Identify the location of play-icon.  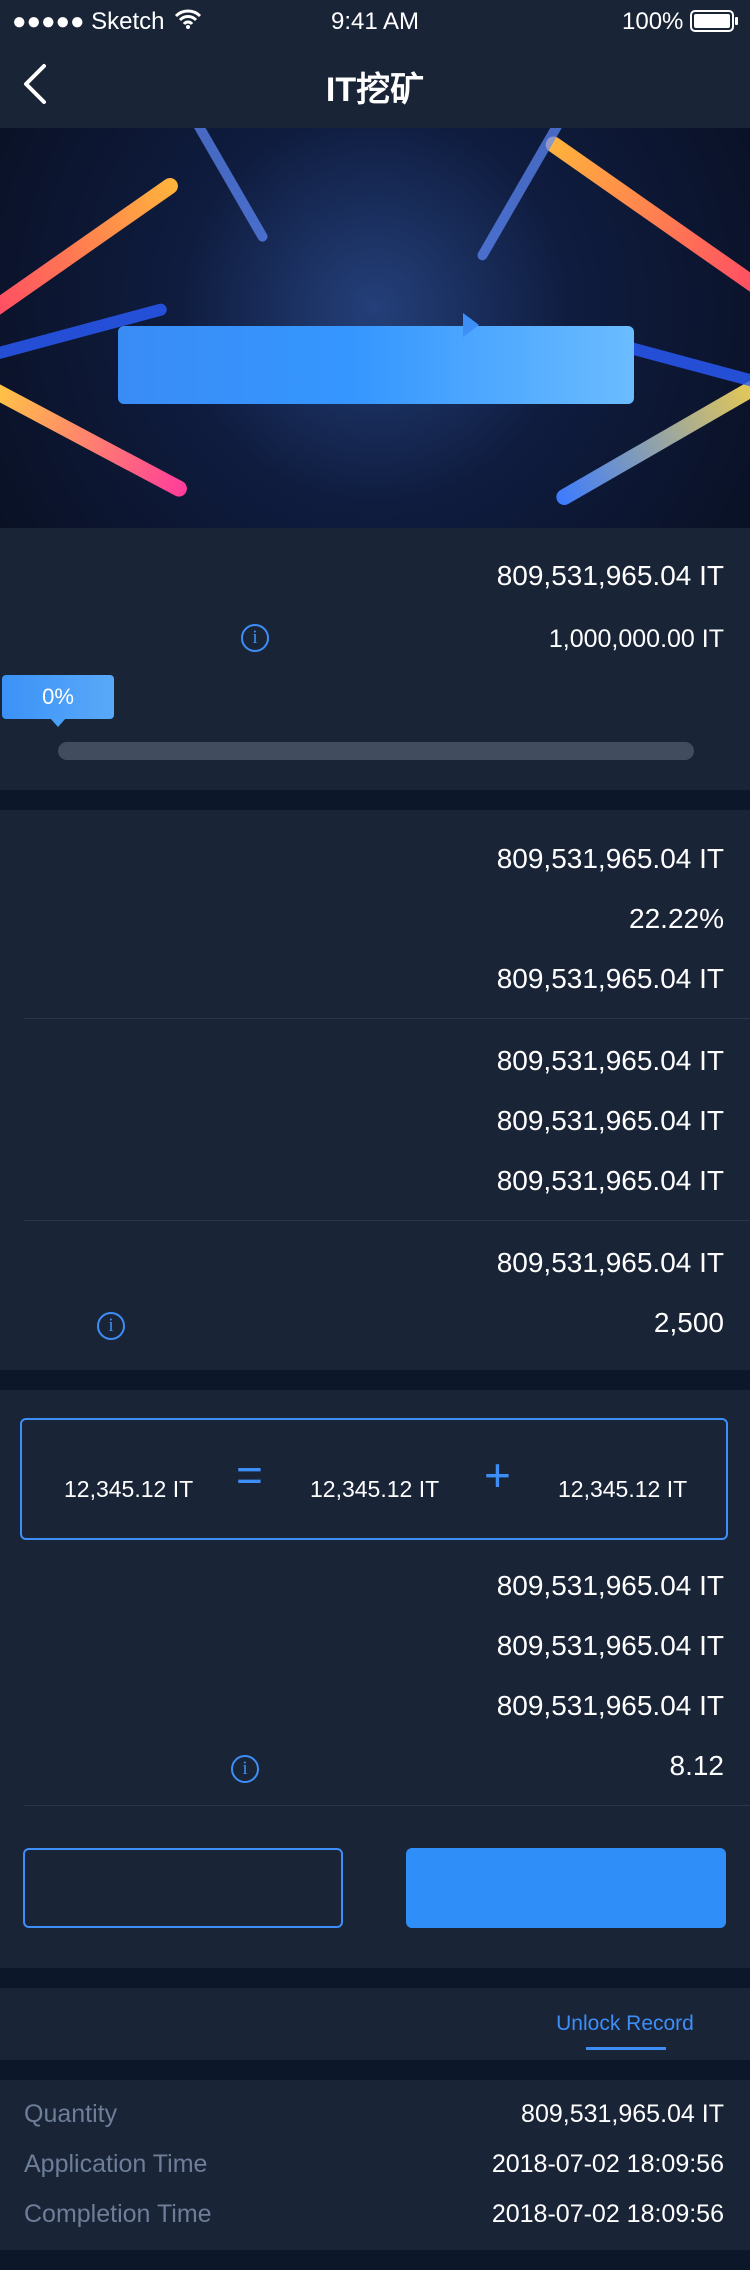
(471, 325).